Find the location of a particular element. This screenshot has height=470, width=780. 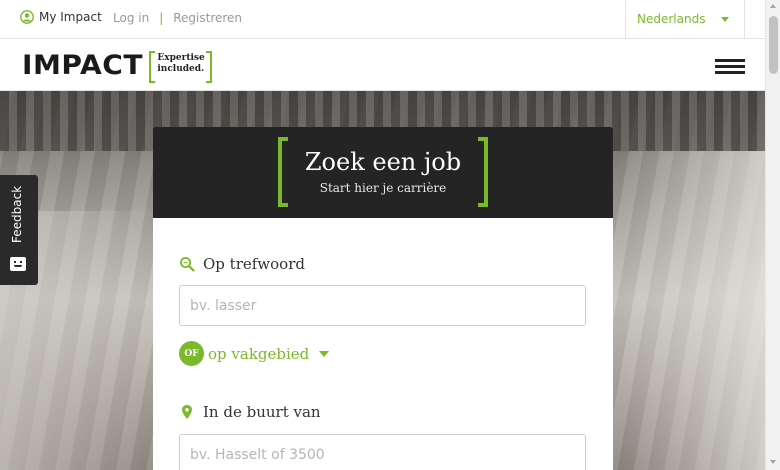

language-value: Nederlands is located at coordinates (671, 19).